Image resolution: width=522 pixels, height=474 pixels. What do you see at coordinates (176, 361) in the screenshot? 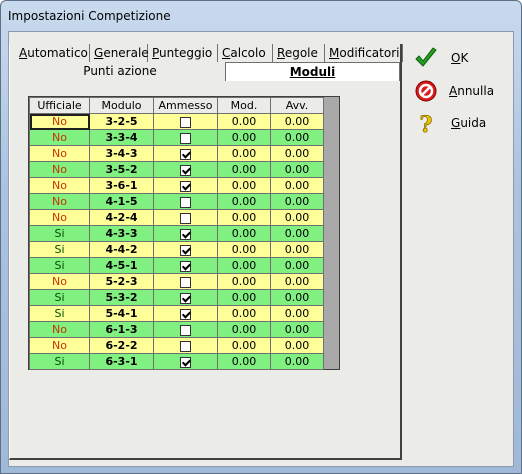
I see `table-row: Si 6-3-1 0.00 0.00` at bounding box center [176, 361].